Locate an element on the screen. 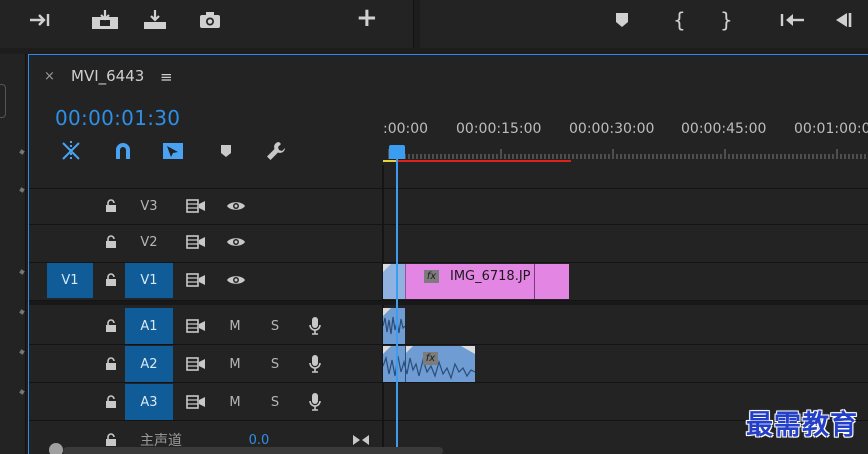 The width and height of the screenshot is (868, 454). wrench-icon is located at coordinates (276, 151).